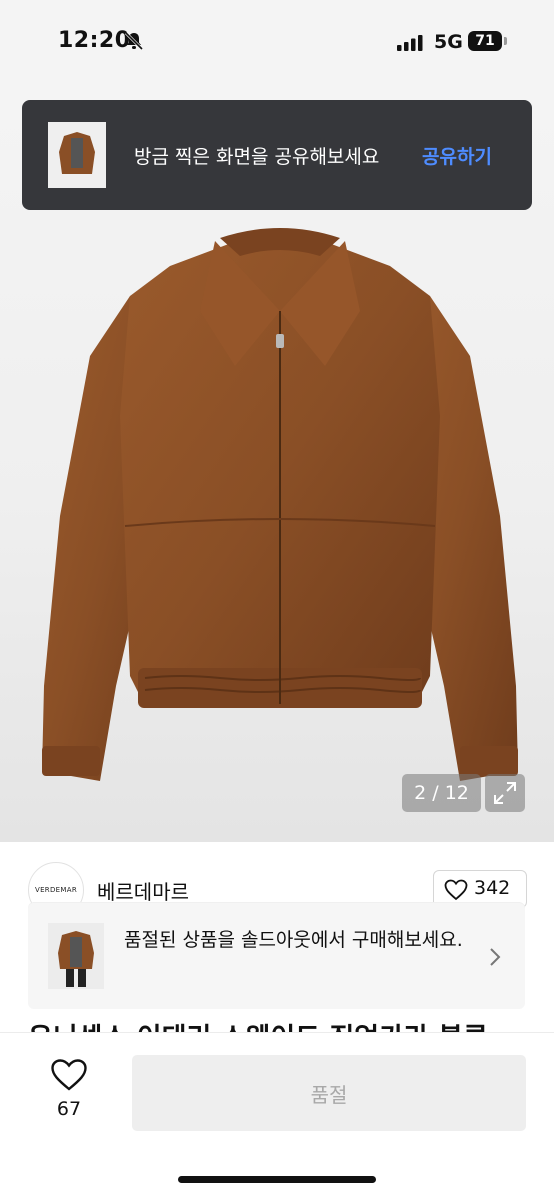 The image size is (554, 1201). I want to click on share-toast: 방금 찍은 화면을 공유해보세요 공유하기, so click(277, 155).